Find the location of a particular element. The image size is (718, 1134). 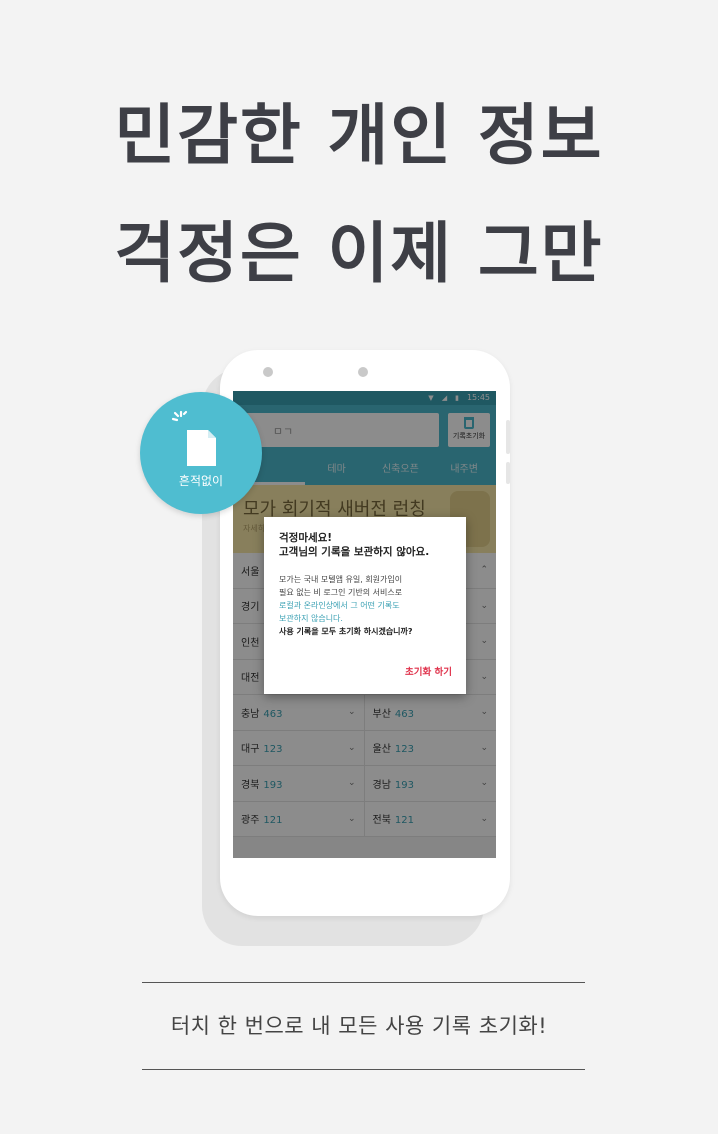

camera-dot is located at coordinates (363, 372).